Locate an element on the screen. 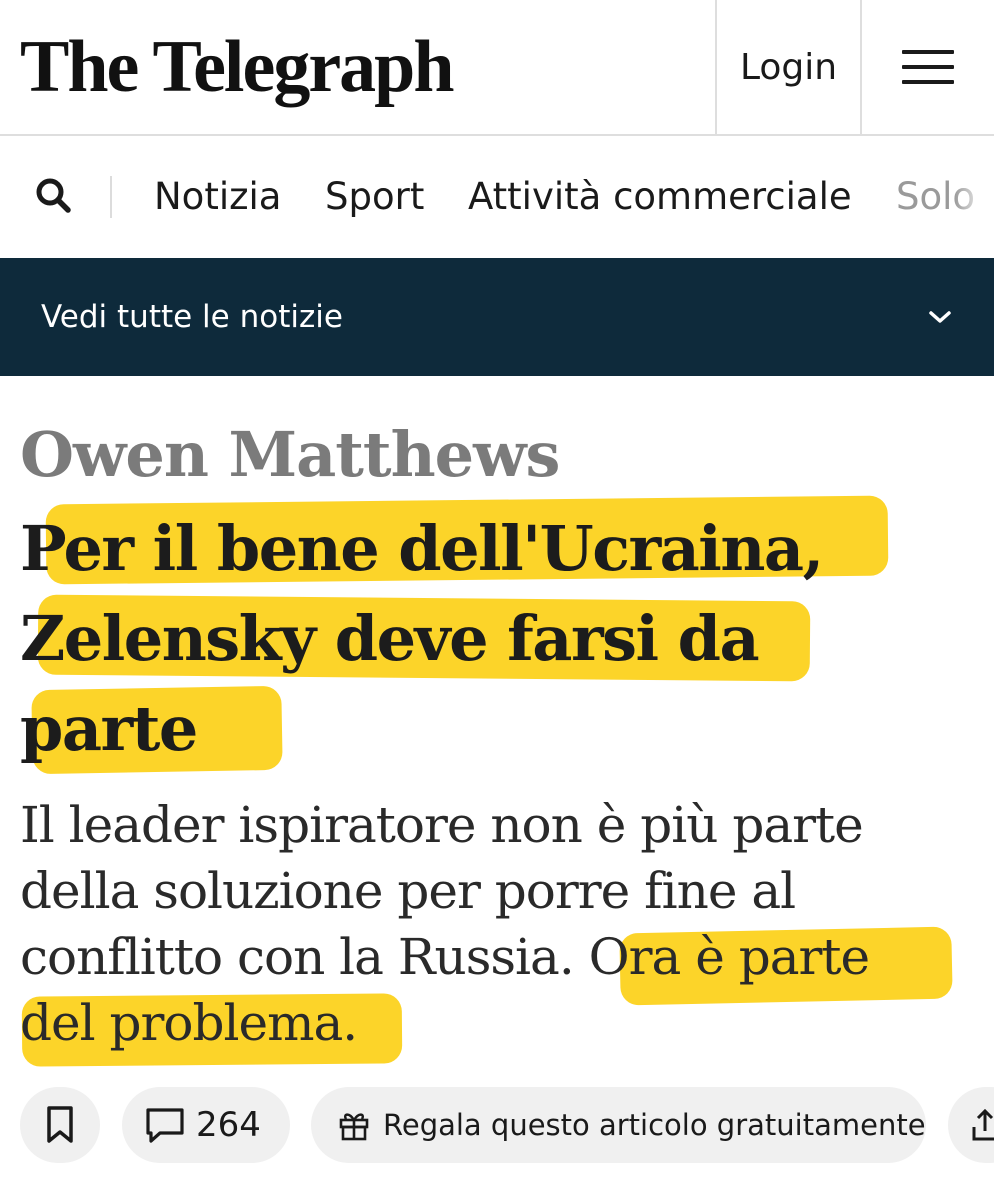 The height and width of the screenshot is (1200, 994). headline-line: parte is located at coordinates (109, 728).